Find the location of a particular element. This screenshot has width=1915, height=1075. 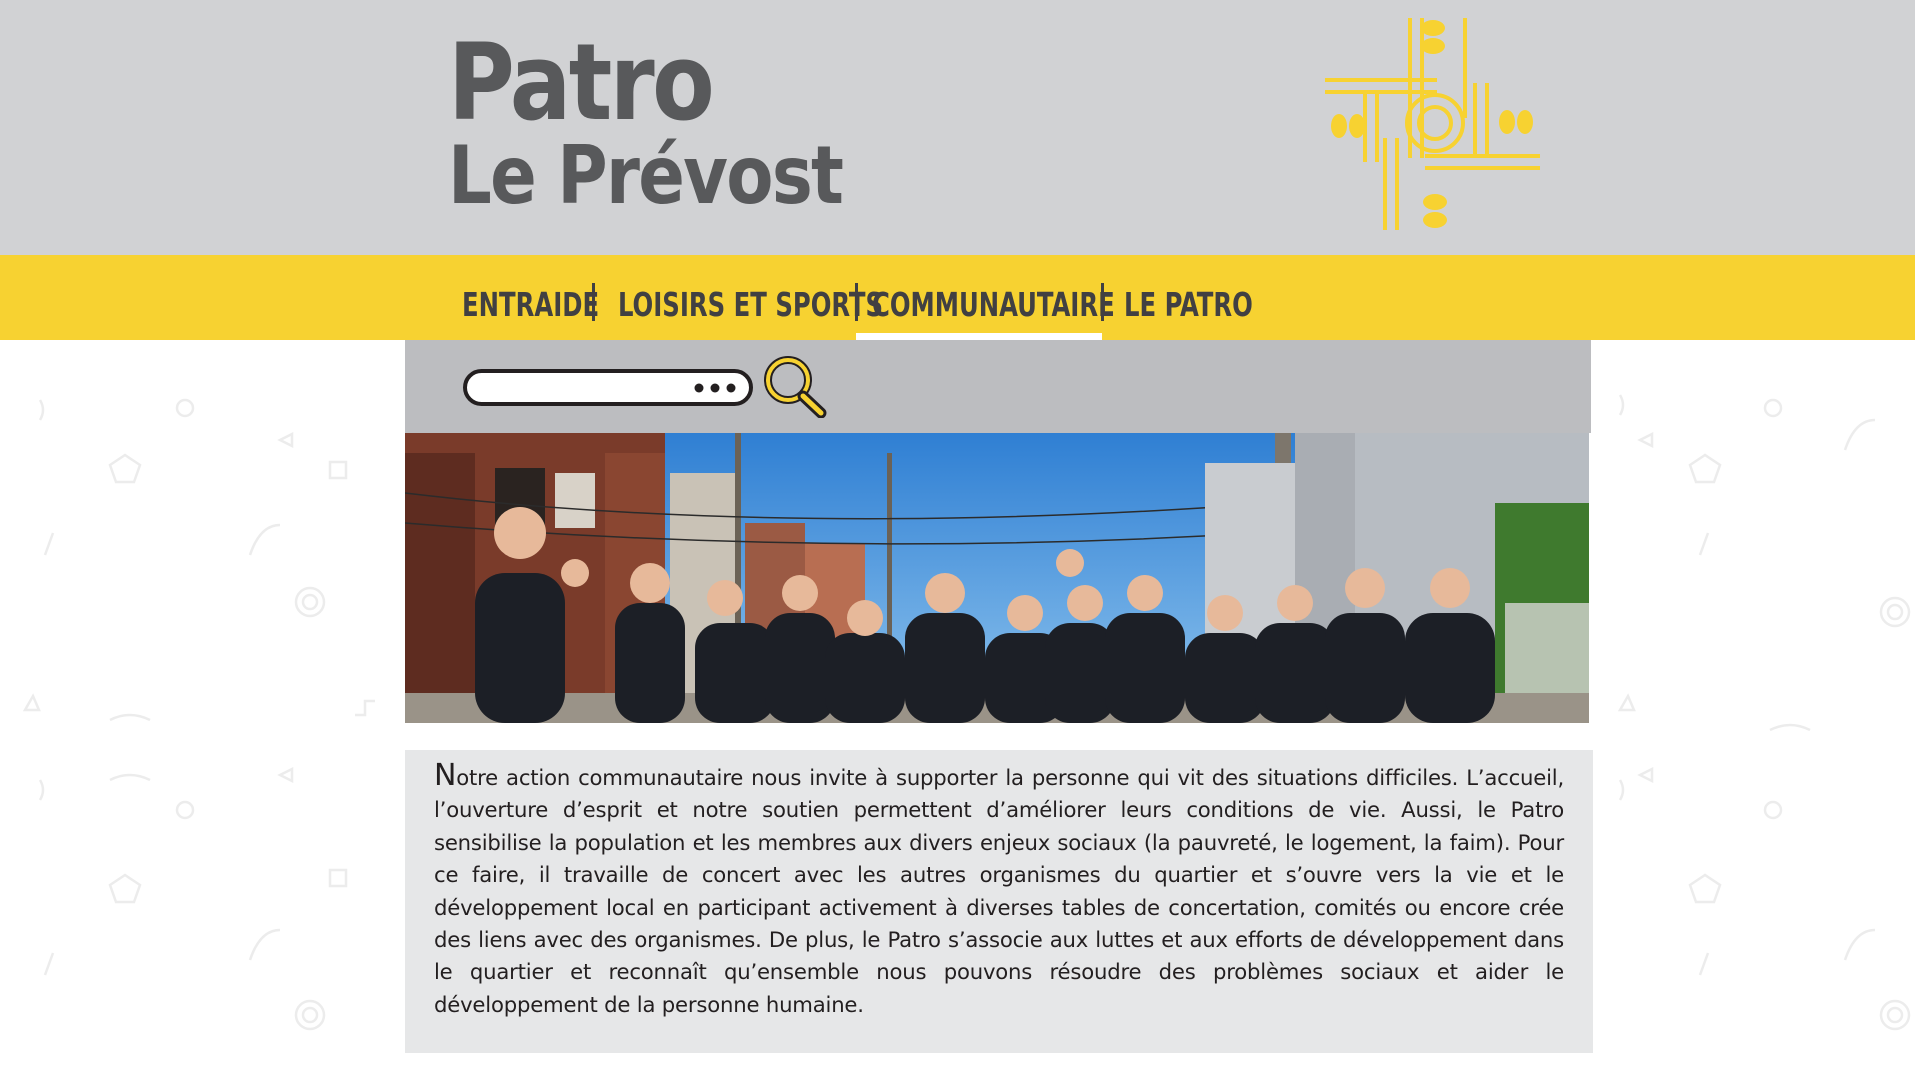

nav-item-le-patro: LE PATRO is located at coordinates (1188, 305).